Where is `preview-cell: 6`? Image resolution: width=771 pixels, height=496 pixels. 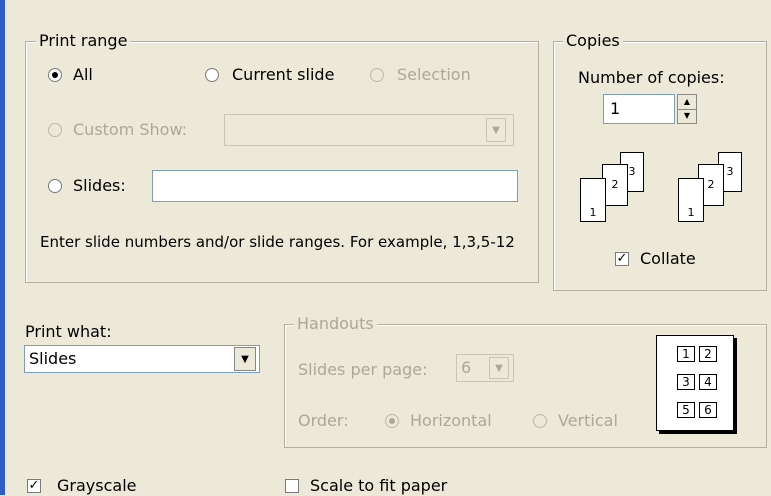 preview-cell: 6 is located at coordinates (708, 410).